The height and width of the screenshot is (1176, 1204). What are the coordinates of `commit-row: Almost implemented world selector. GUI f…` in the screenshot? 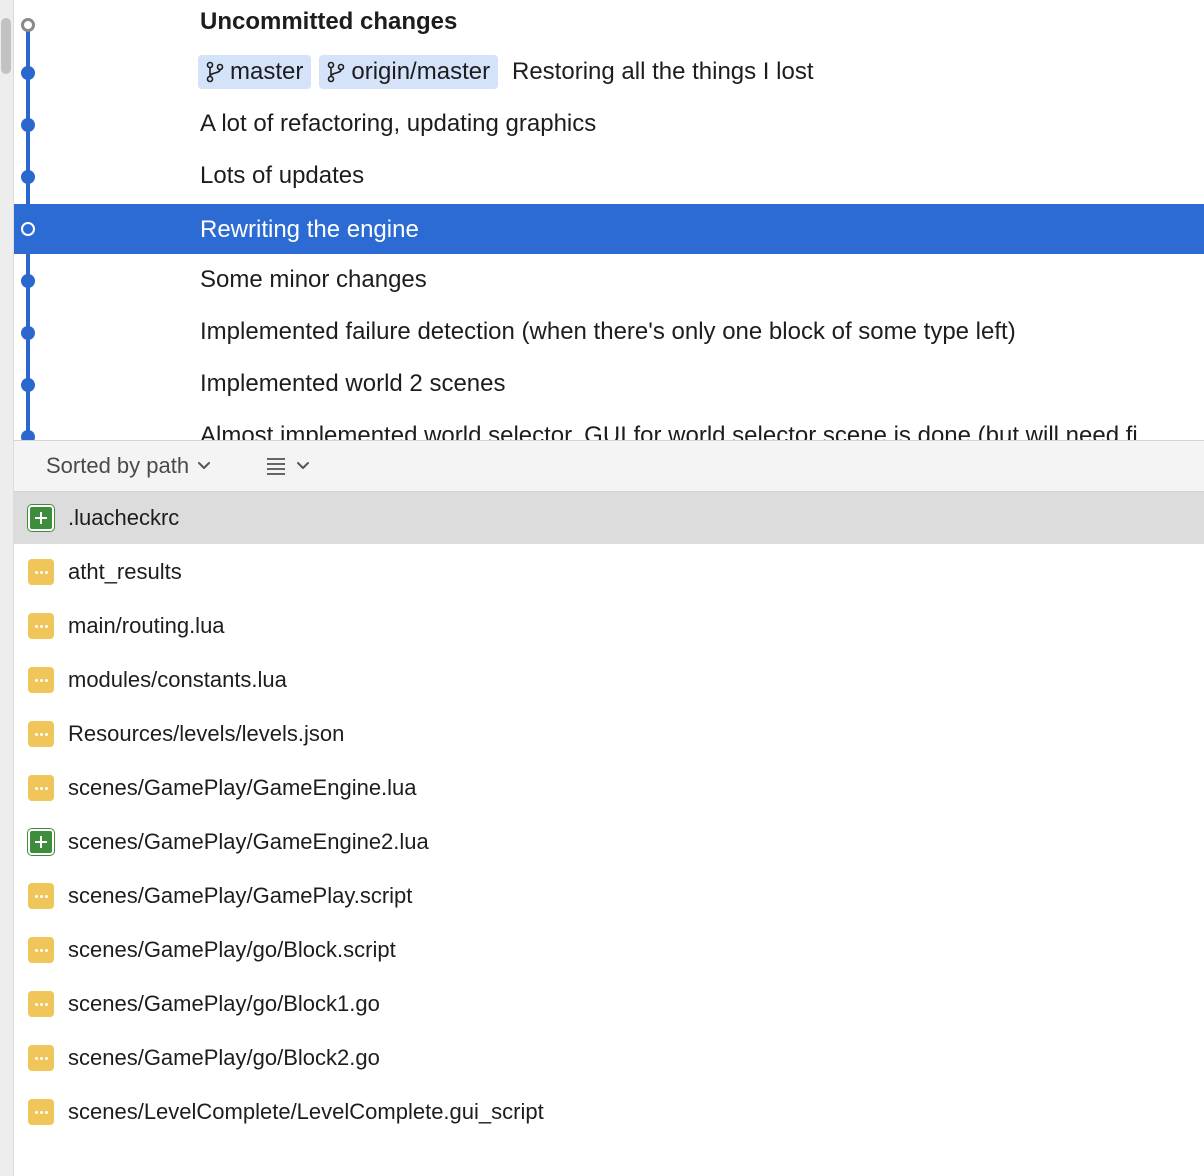 It's located at (609, 426).